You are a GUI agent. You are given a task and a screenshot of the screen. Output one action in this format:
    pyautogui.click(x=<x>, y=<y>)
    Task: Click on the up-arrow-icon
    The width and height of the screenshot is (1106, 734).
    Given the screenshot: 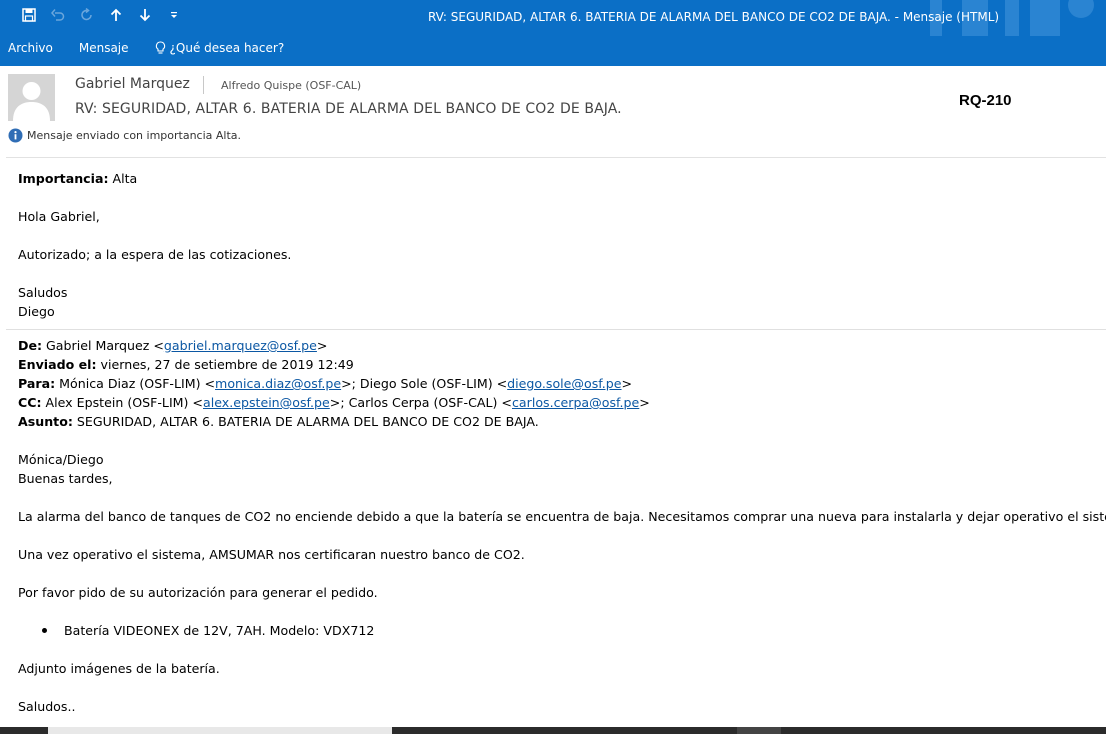 What is the action you would take?
    pyautogui.click(x=115, y=15)
    